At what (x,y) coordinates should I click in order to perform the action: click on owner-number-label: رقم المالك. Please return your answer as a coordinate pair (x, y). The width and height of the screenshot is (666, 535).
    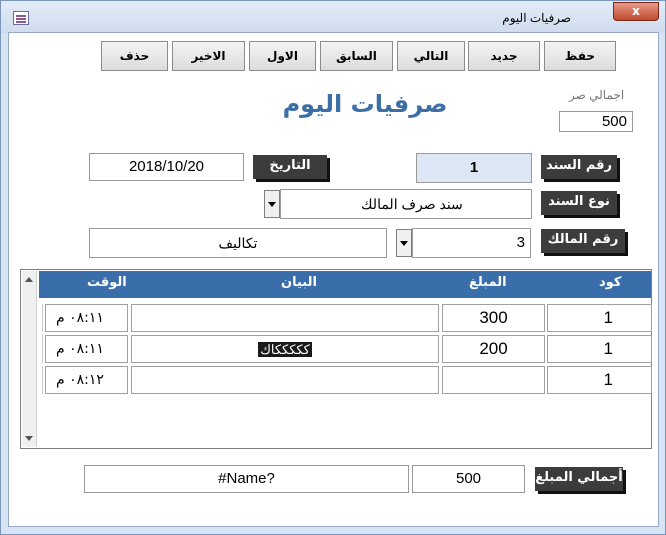
    Looking at the image, I should click on (583, 241).